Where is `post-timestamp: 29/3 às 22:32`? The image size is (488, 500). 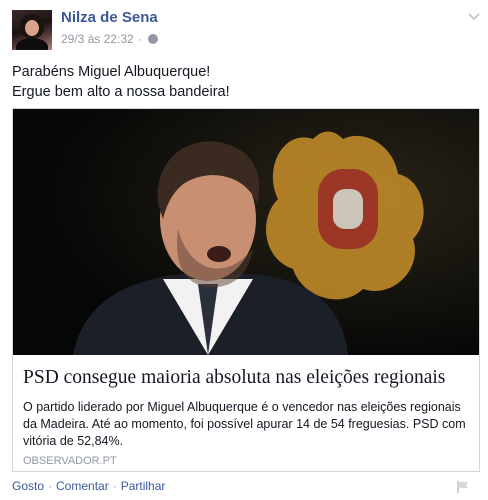 post-timestamp: 29/3 às 22:32 is located at coordinates (97, 39).